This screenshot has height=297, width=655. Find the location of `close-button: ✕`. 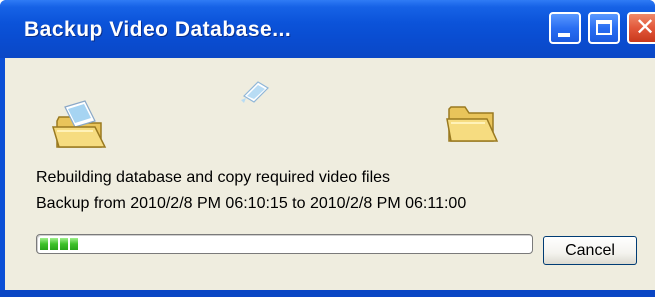

close-button: ✕ is located at coordinates (641, 28).